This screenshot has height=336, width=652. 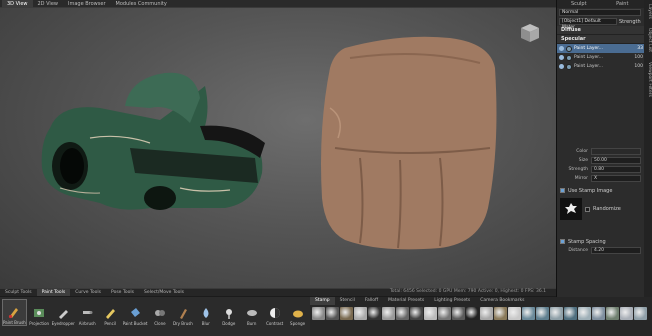 I want to click on tab-sculpt: Sculpt, so click(x=579, y=4).